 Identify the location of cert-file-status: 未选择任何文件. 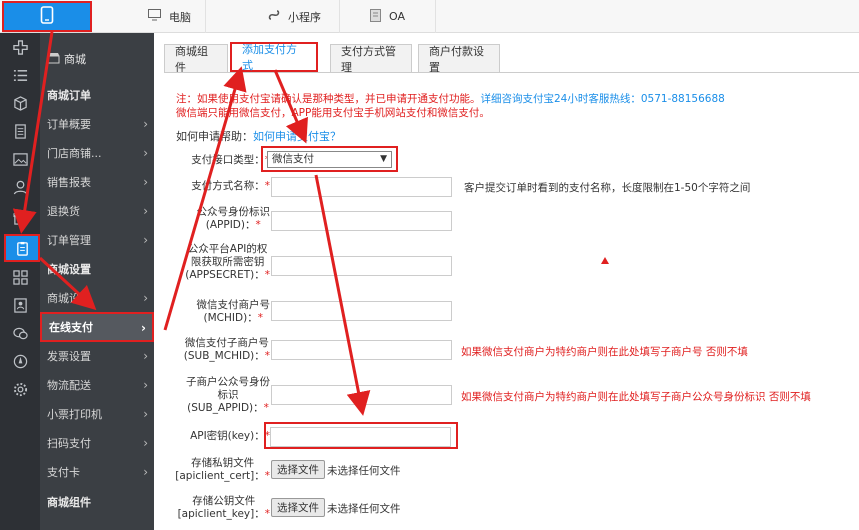
(364, 471).